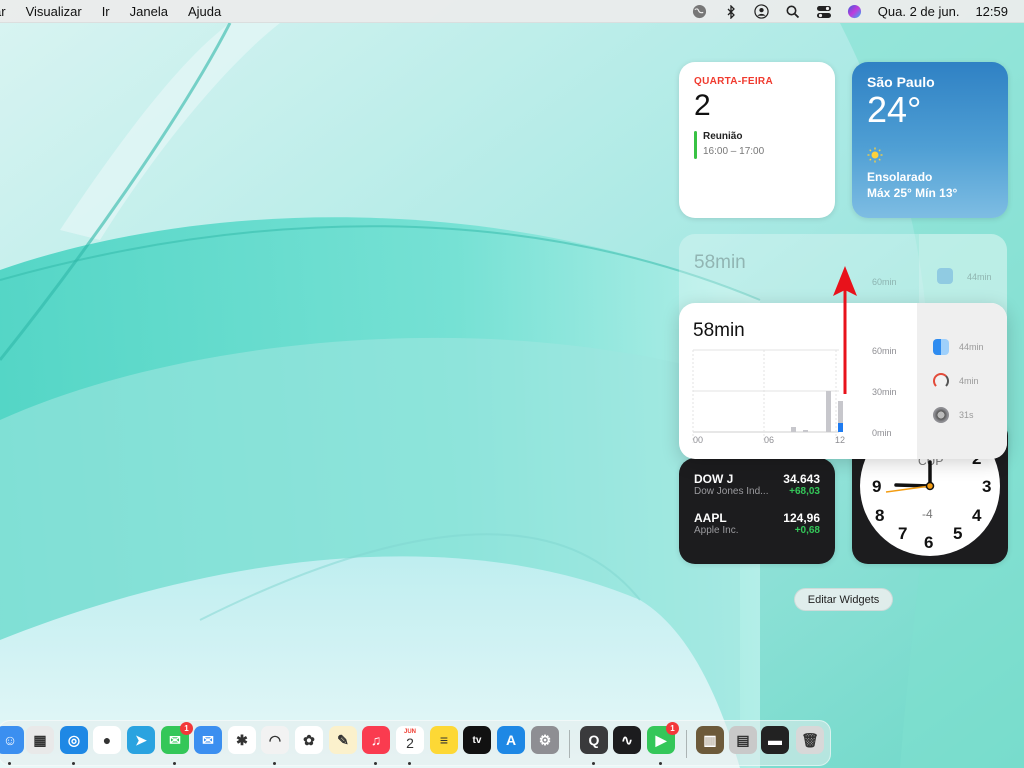 The width and height of the screenshot is (1024, 768). What do you see at coordinates (845, 330) in the screenshot?
I see `drag-direction-arrow` at bounding box center [845, 330].